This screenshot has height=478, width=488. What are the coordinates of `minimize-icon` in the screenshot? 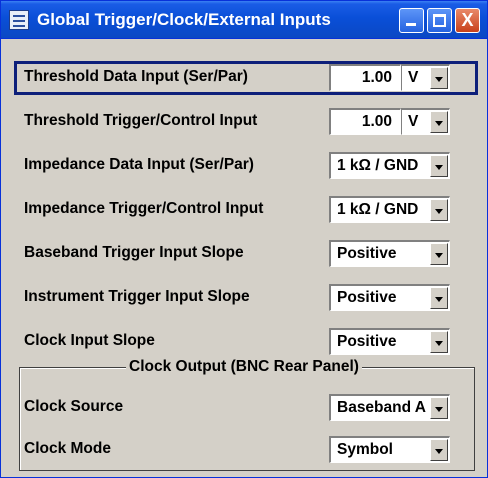 It's located at (411, 24).